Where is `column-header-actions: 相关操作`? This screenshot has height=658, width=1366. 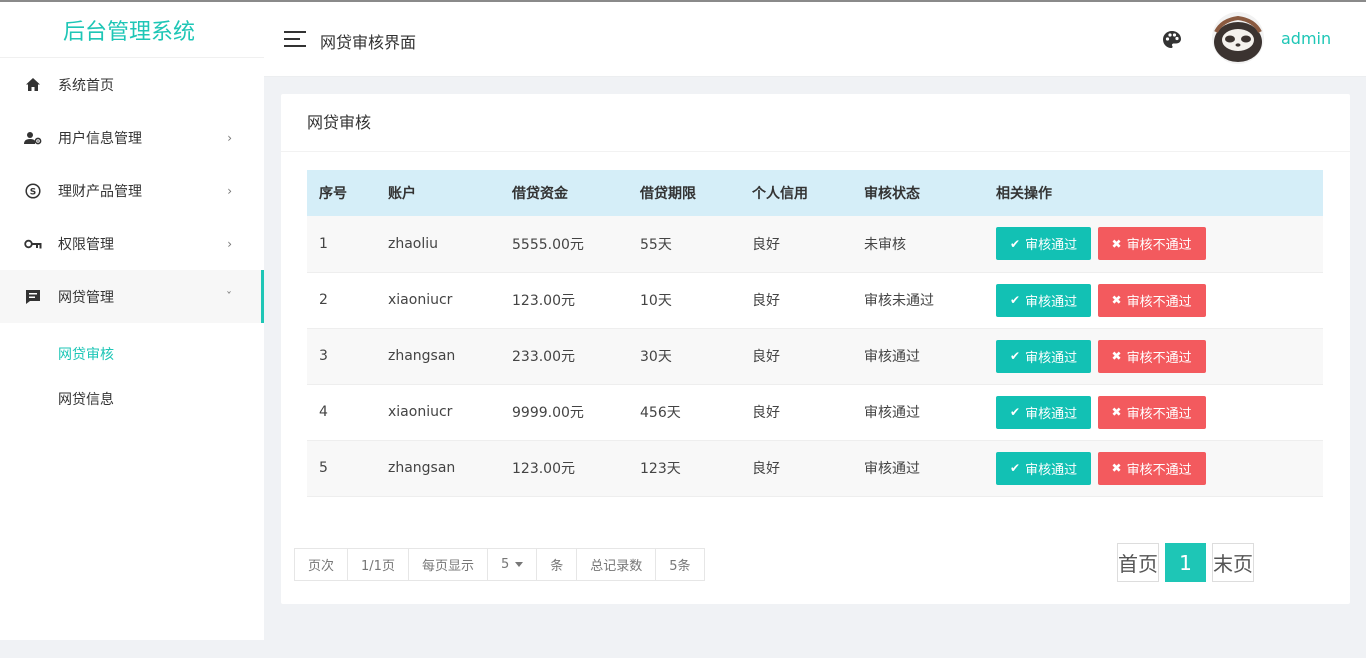
column-header-actions: 相关操作 is located at coordinates (1153, 193).